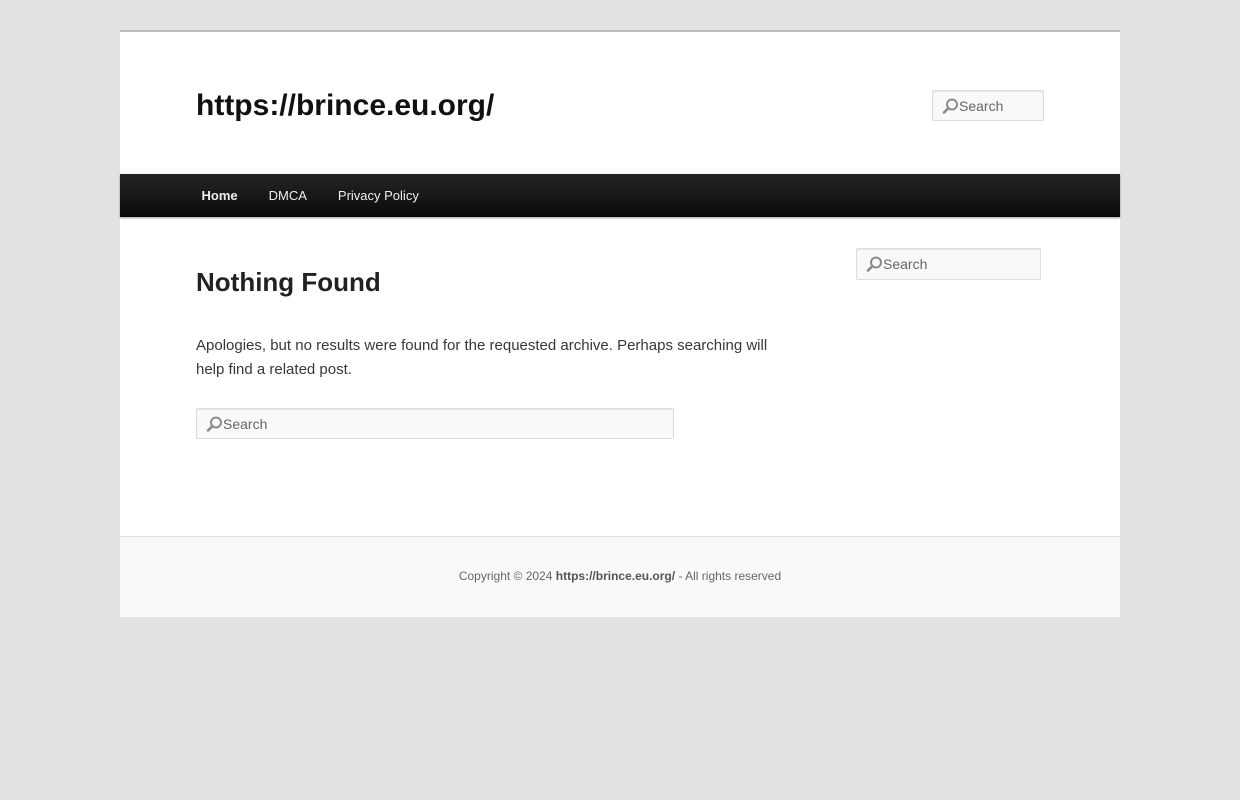 The height and width of the screenshot is (800, 1240). I want to click on sidebar-search-input: Search, so click(948, 264).